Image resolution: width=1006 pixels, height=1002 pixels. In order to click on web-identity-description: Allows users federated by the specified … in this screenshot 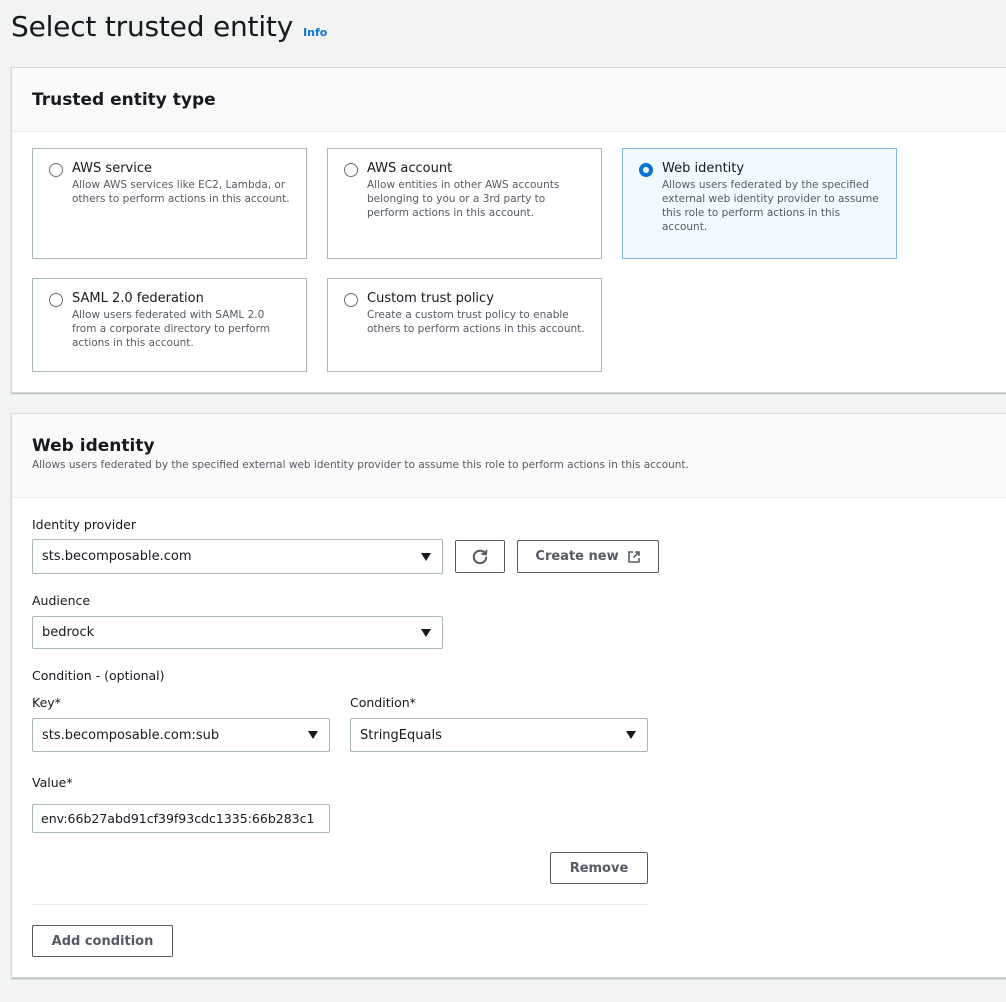, I will do `click(360, 465)`.